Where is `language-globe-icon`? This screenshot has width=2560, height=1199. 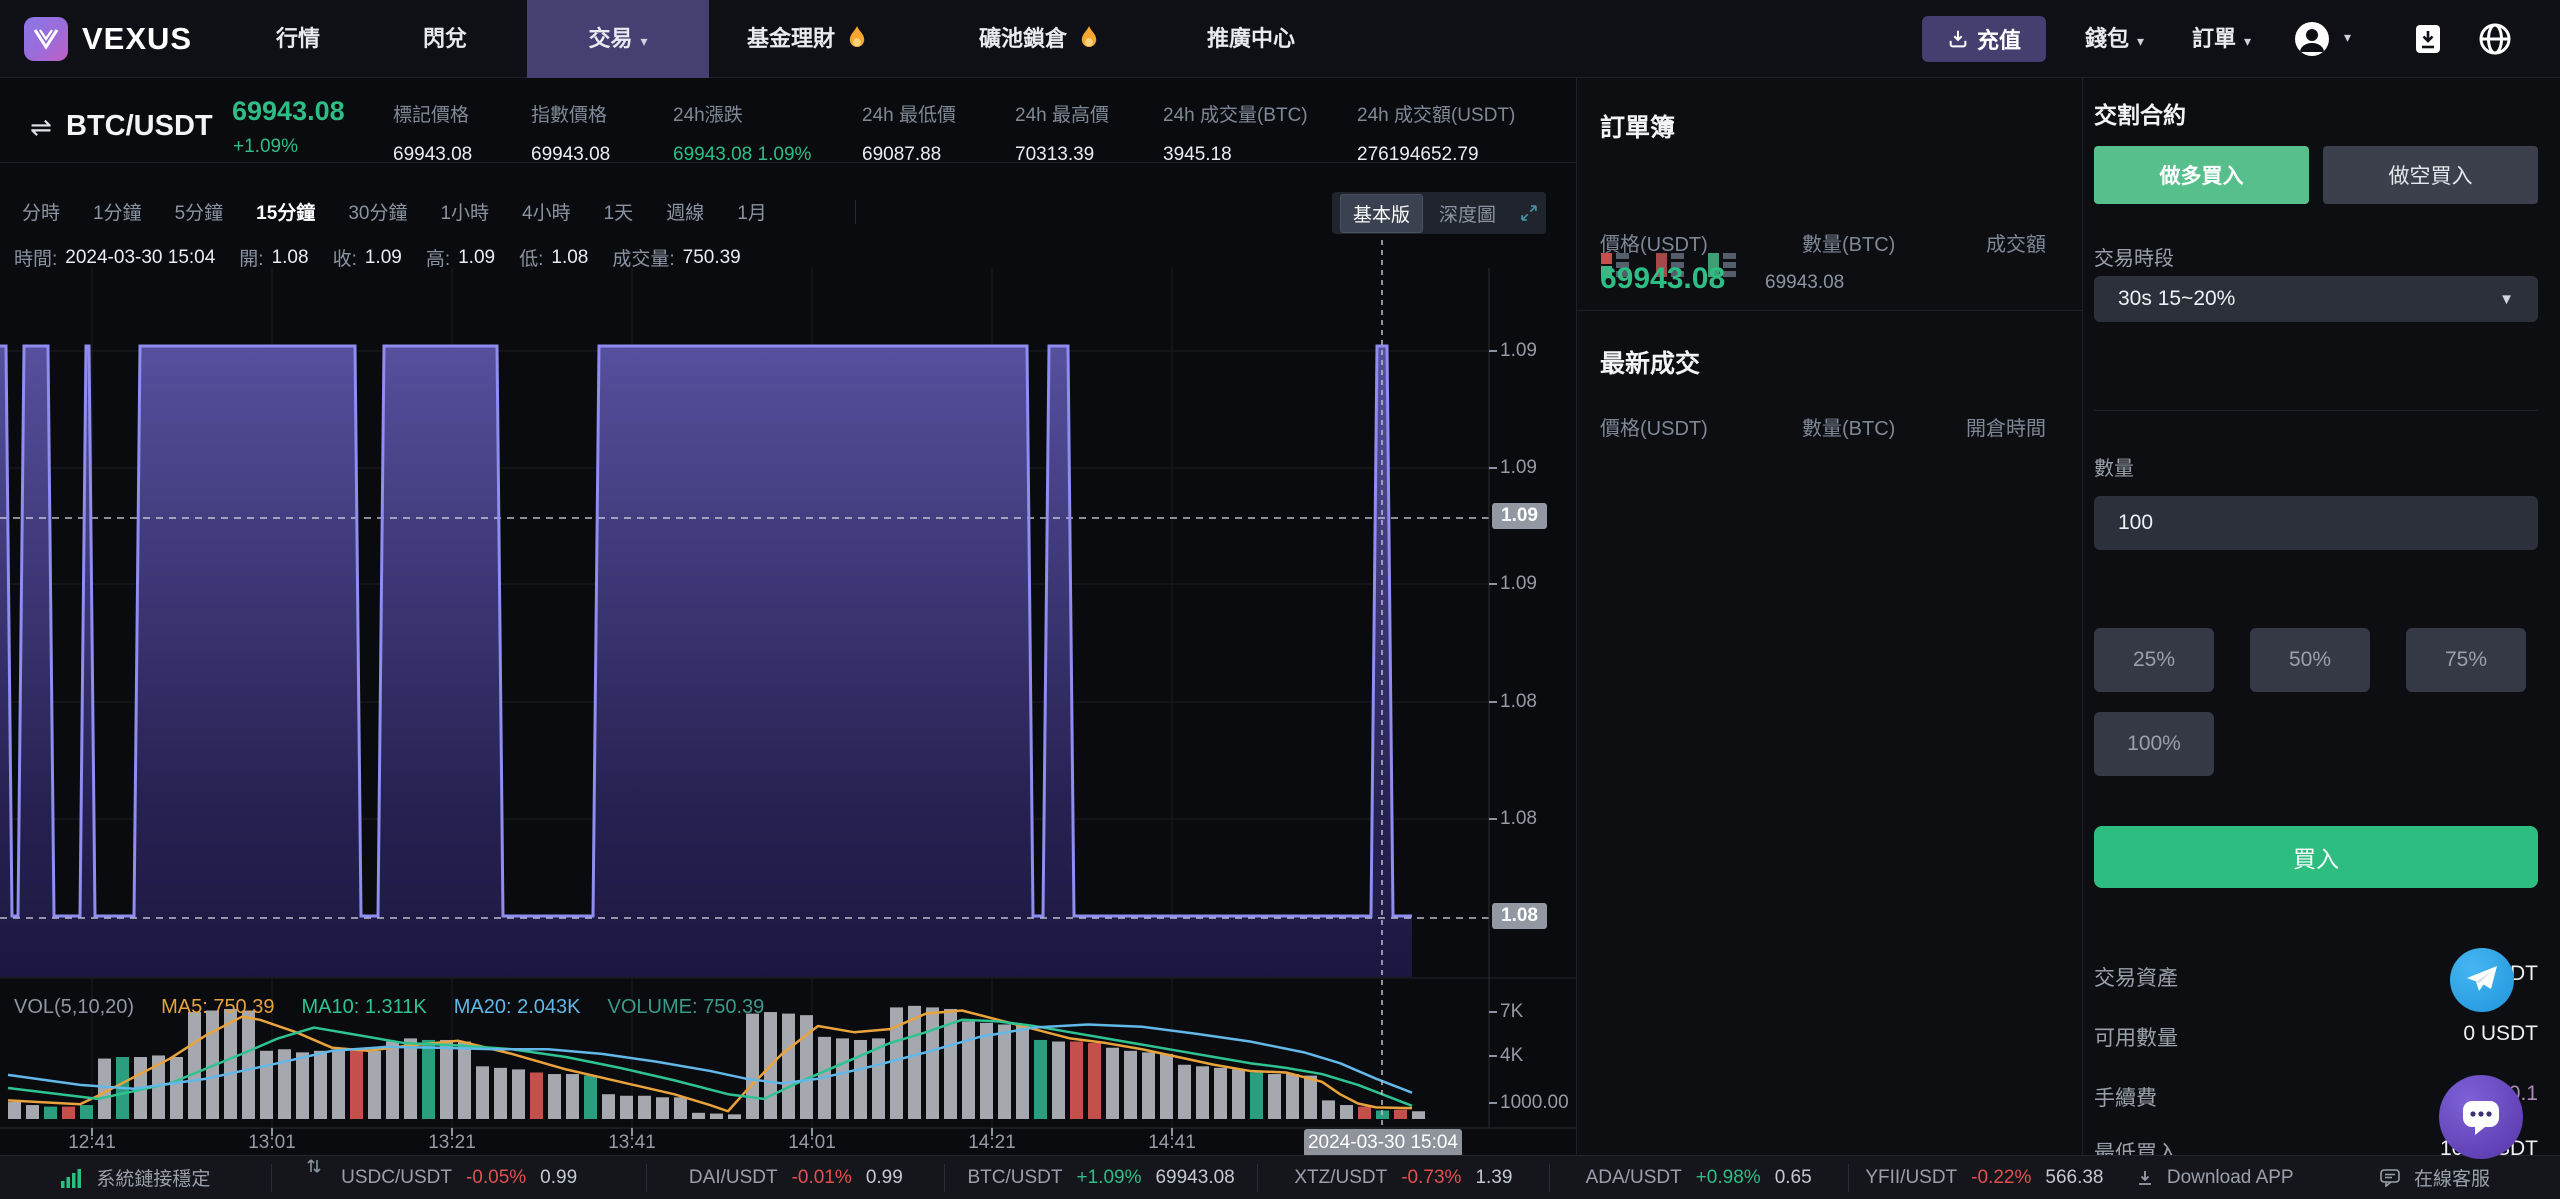 language-globe-icon is located at coordinates (2495, 41).